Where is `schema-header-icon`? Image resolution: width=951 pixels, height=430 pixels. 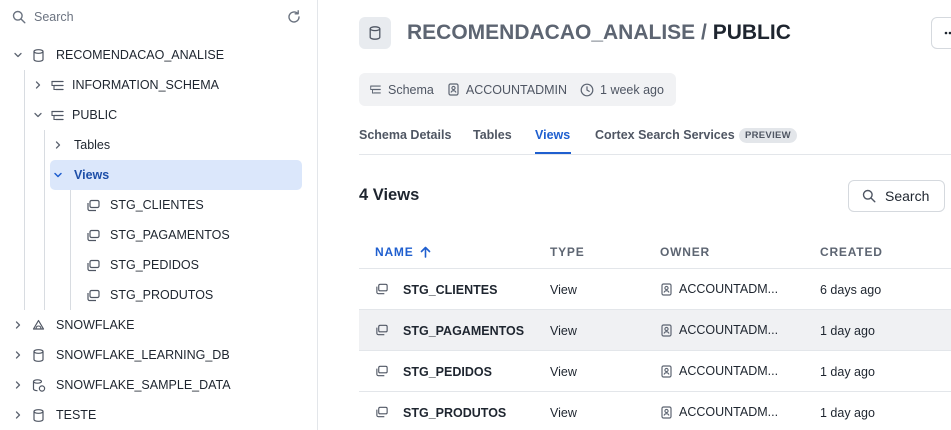 schema-header-icon is located at coordinates (375, 33).